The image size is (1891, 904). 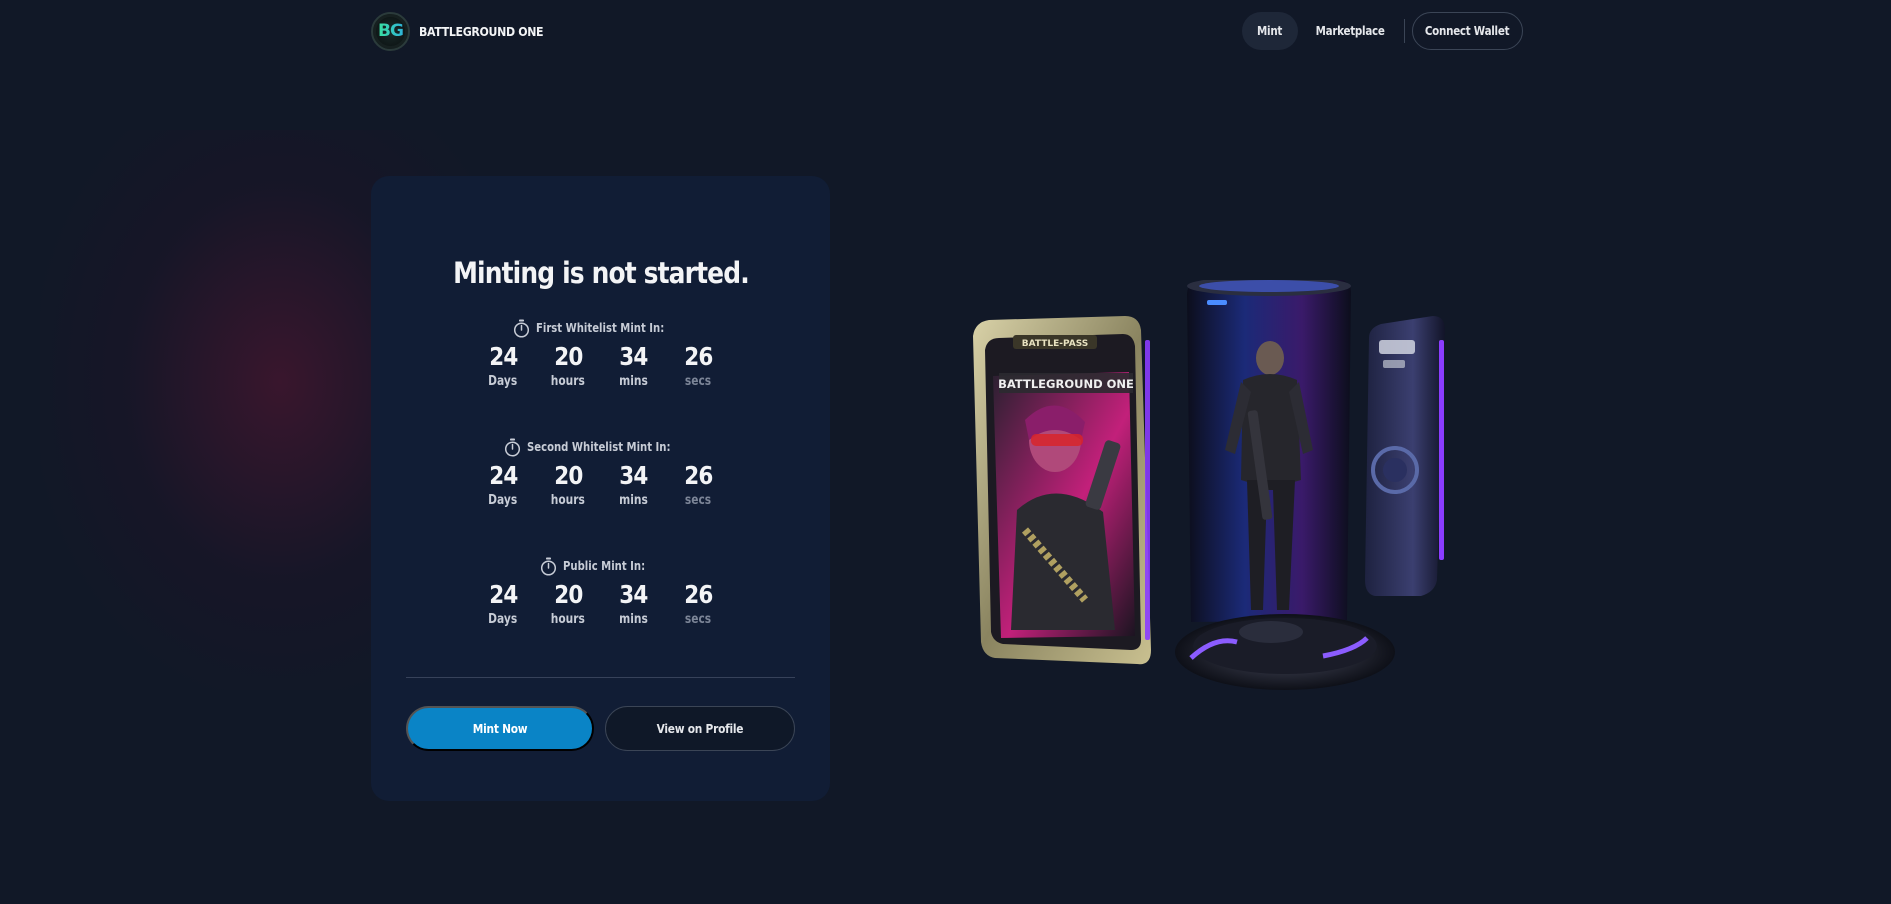 I want to click on mint-now-label: Mint Now, so click(x=500, y=728).